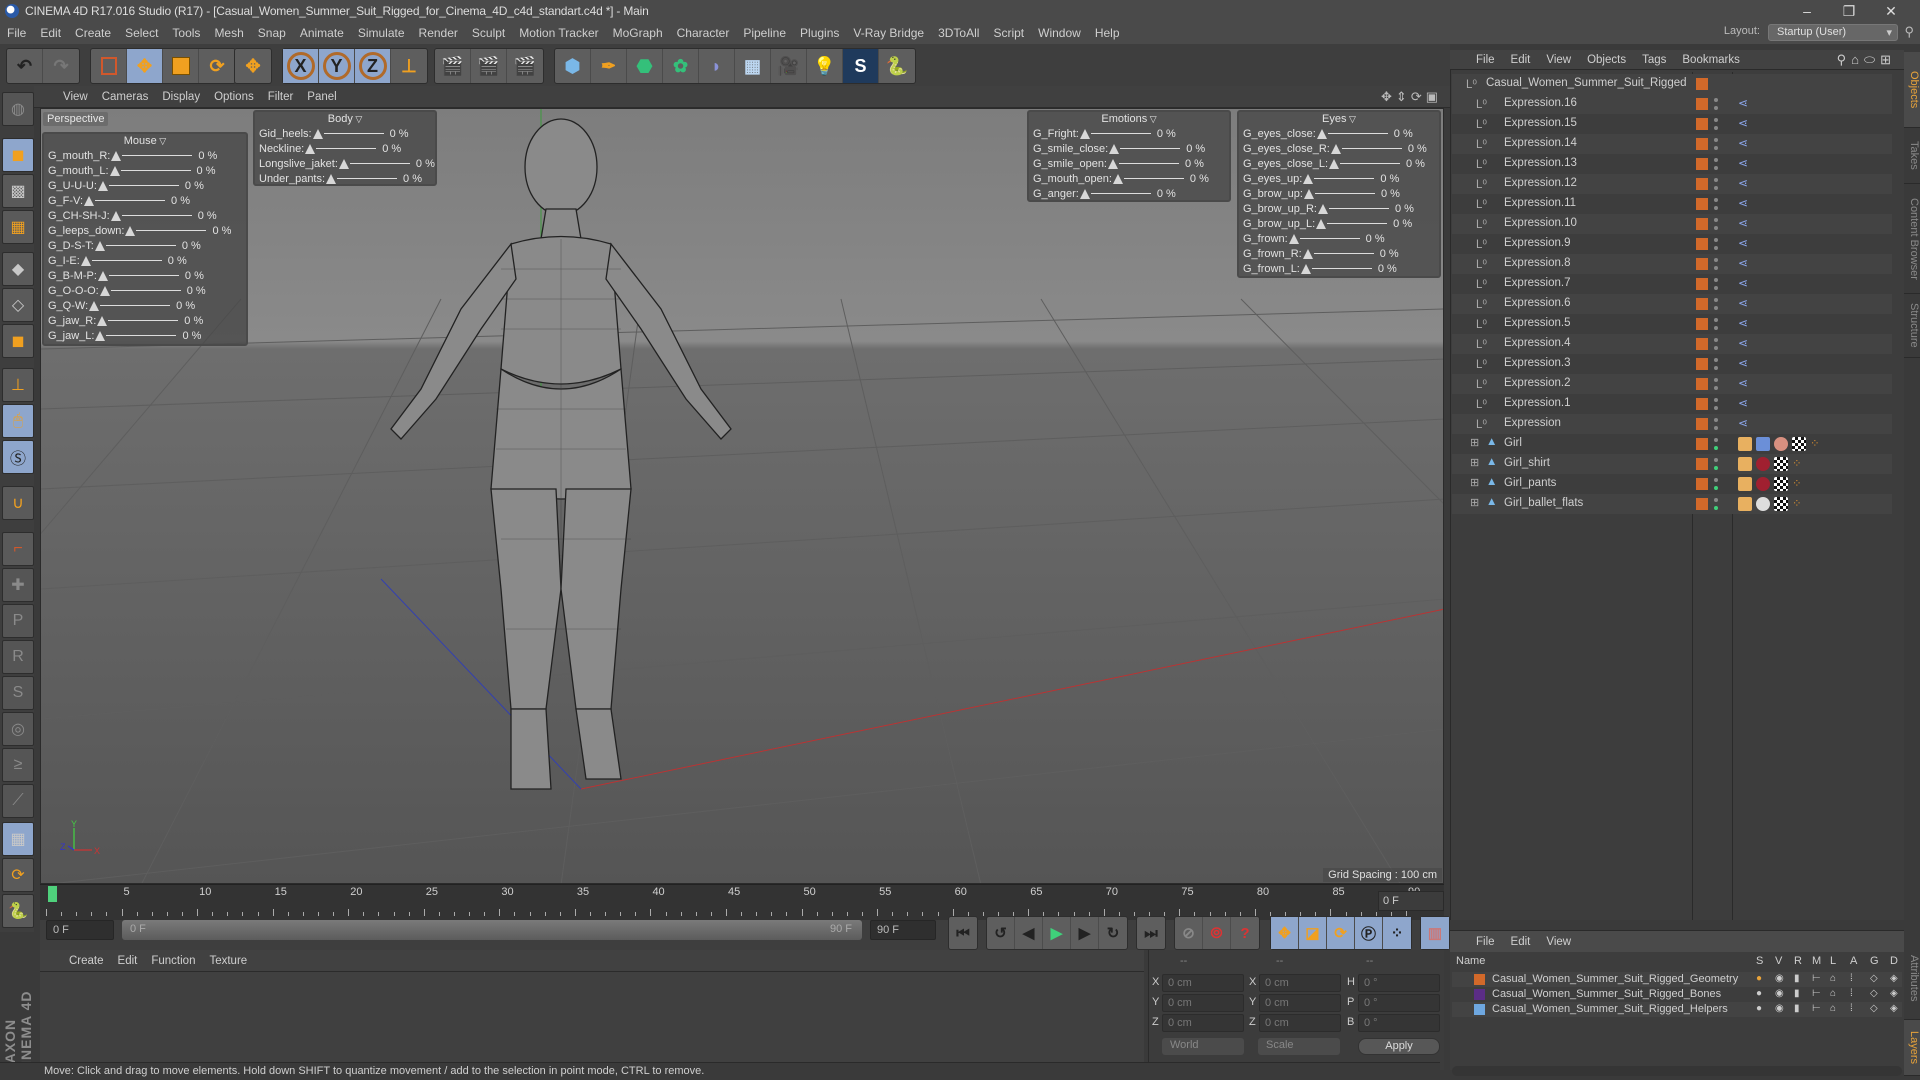 The image size is (1920, 1080). What do you see at coordinates (93, 33) in the screenshot?
I see `menu-create: Create` at bounding box center [93, 33].